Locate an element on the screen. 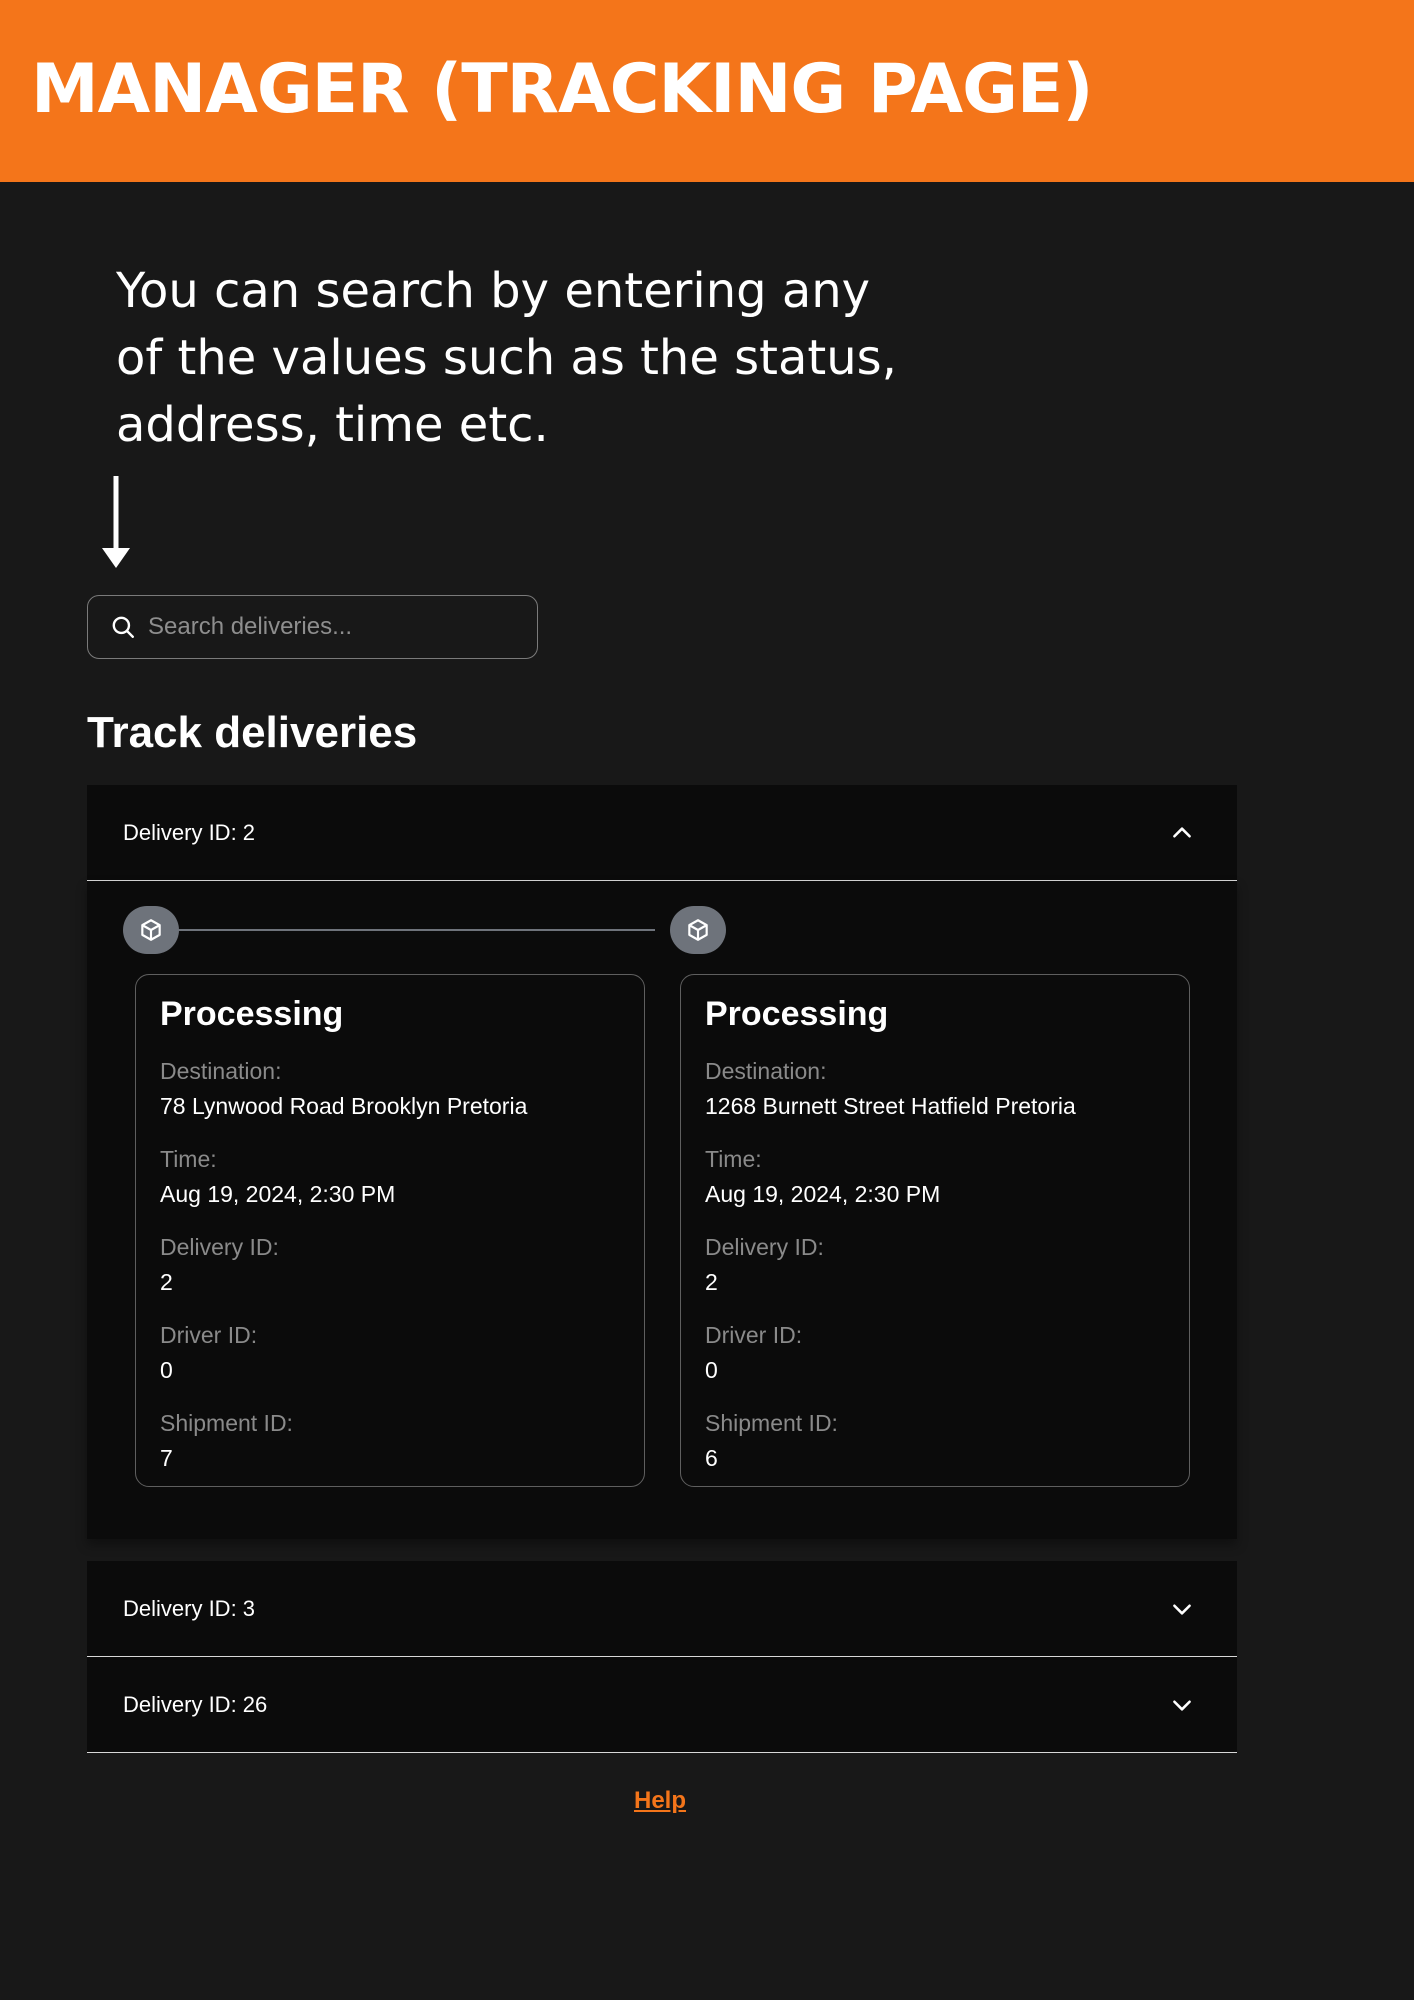  shipment-id-value: 6 is located at coordinates (711, 1458).